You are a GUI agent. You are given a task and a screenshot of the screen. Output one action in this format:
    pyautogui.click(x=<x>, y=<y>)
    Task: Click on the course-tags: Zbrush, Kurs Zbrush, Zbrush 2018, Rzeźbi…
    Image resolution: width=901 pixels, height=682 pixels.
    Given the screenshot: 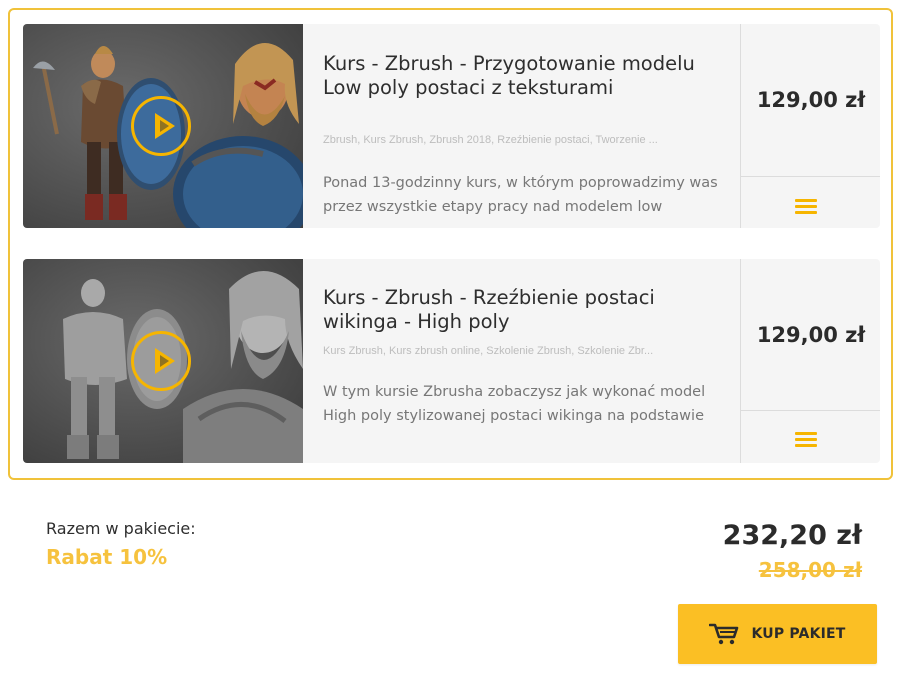 What is the action you would take?
    pyautogui.click(x=490, y=140)
    